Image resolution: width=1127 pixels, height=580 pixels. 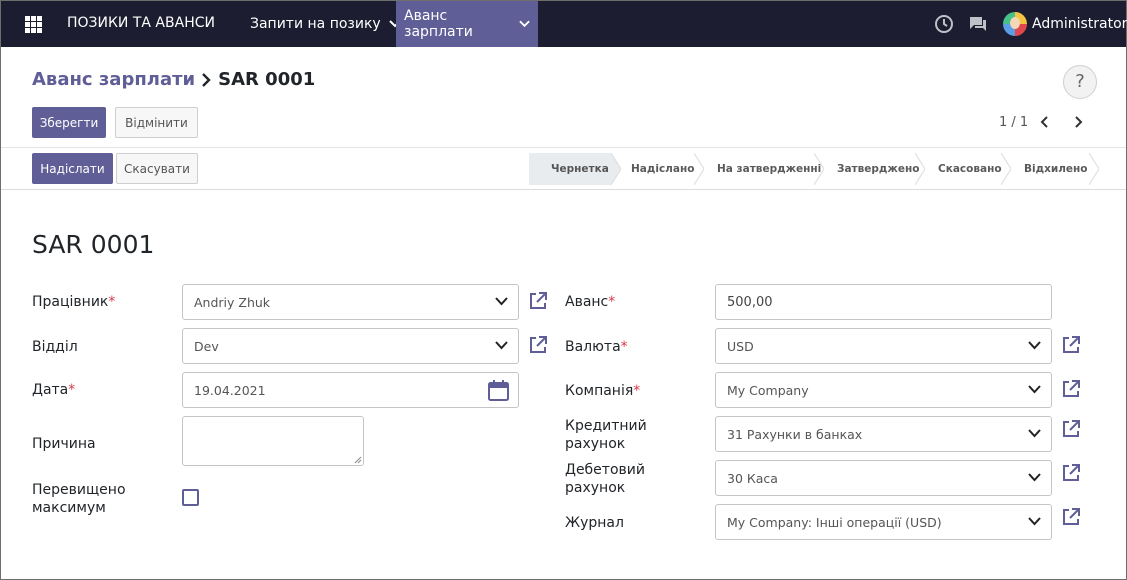 I want to click on department-label: Відділ, so click(x=55, y=347).